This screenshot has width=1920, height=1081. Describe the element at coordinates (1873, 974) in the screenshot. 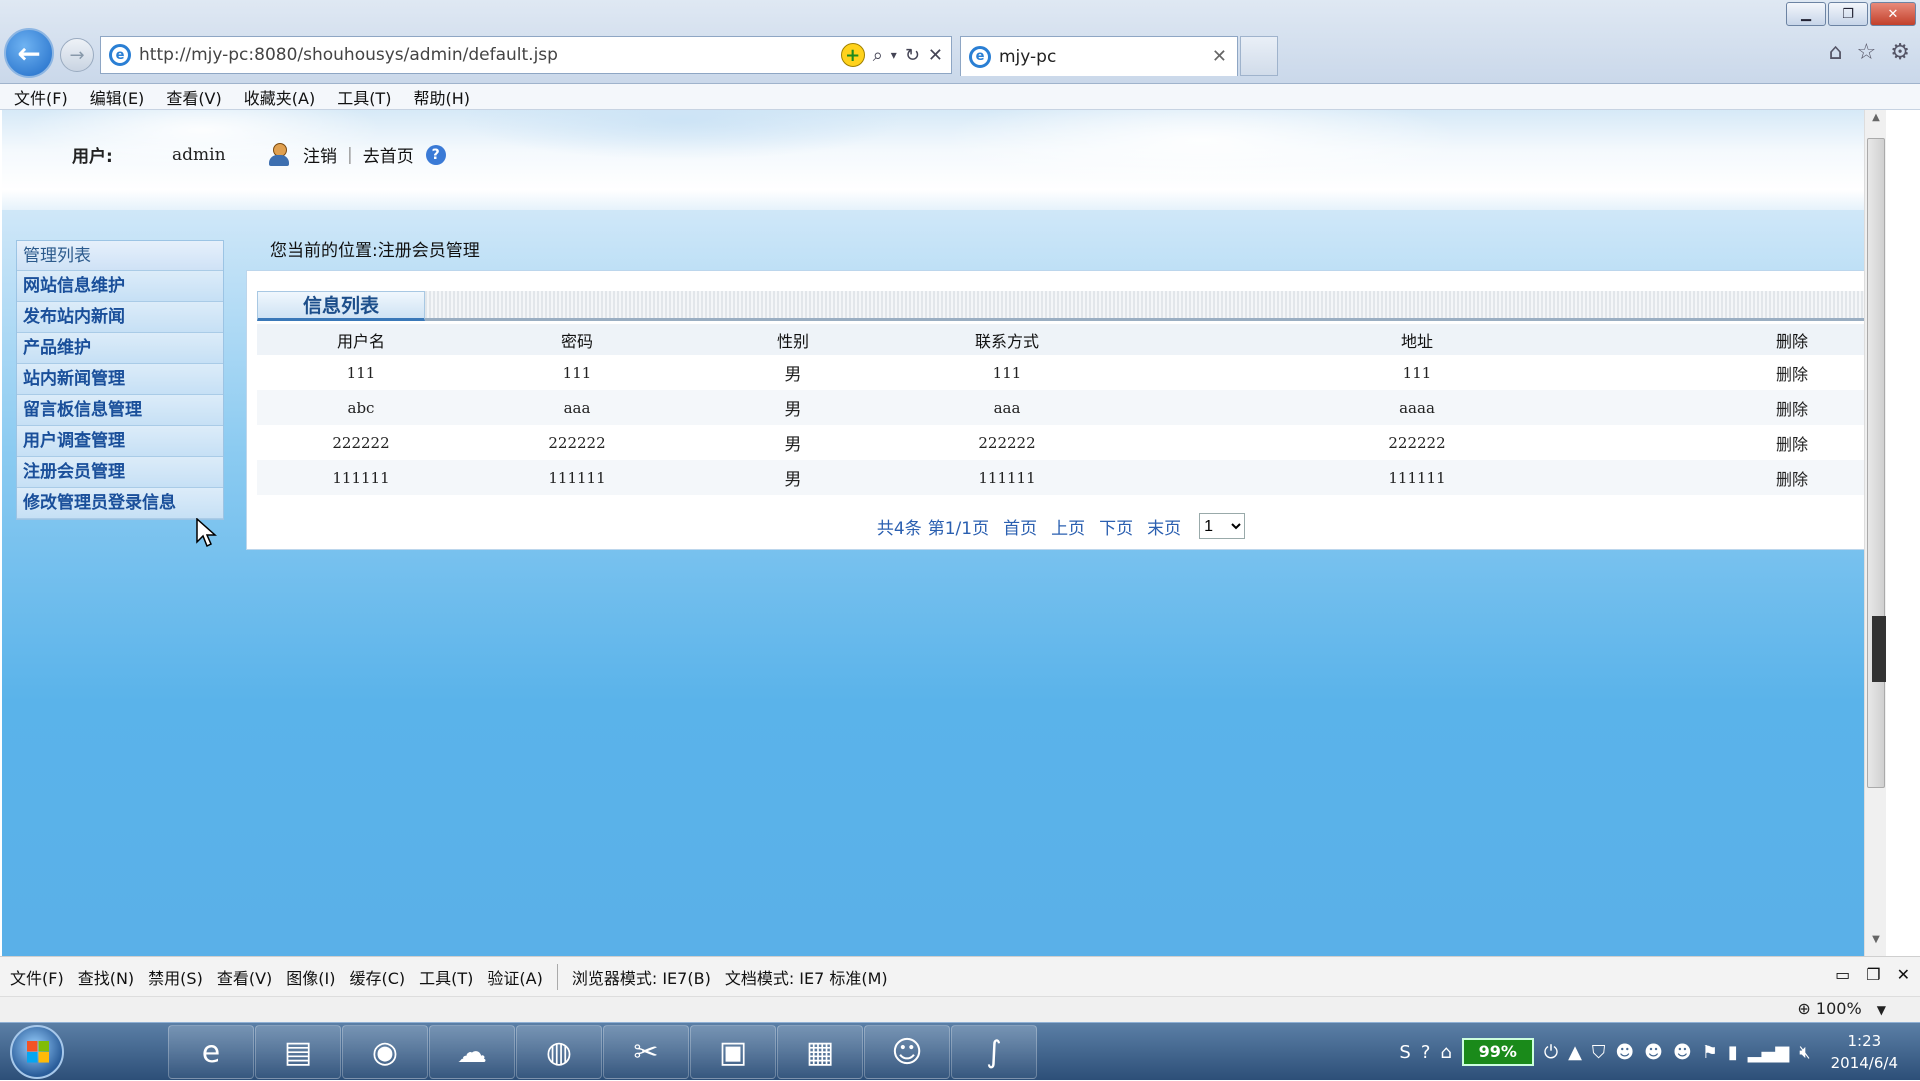

I see `undock-icon: ❐` at that location.